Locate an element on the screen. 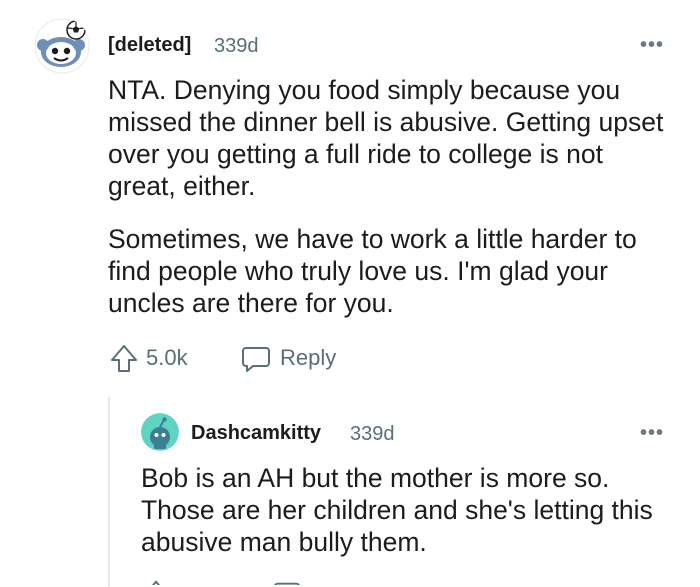  reply-button: Reply is located at coordinates (288, 358).